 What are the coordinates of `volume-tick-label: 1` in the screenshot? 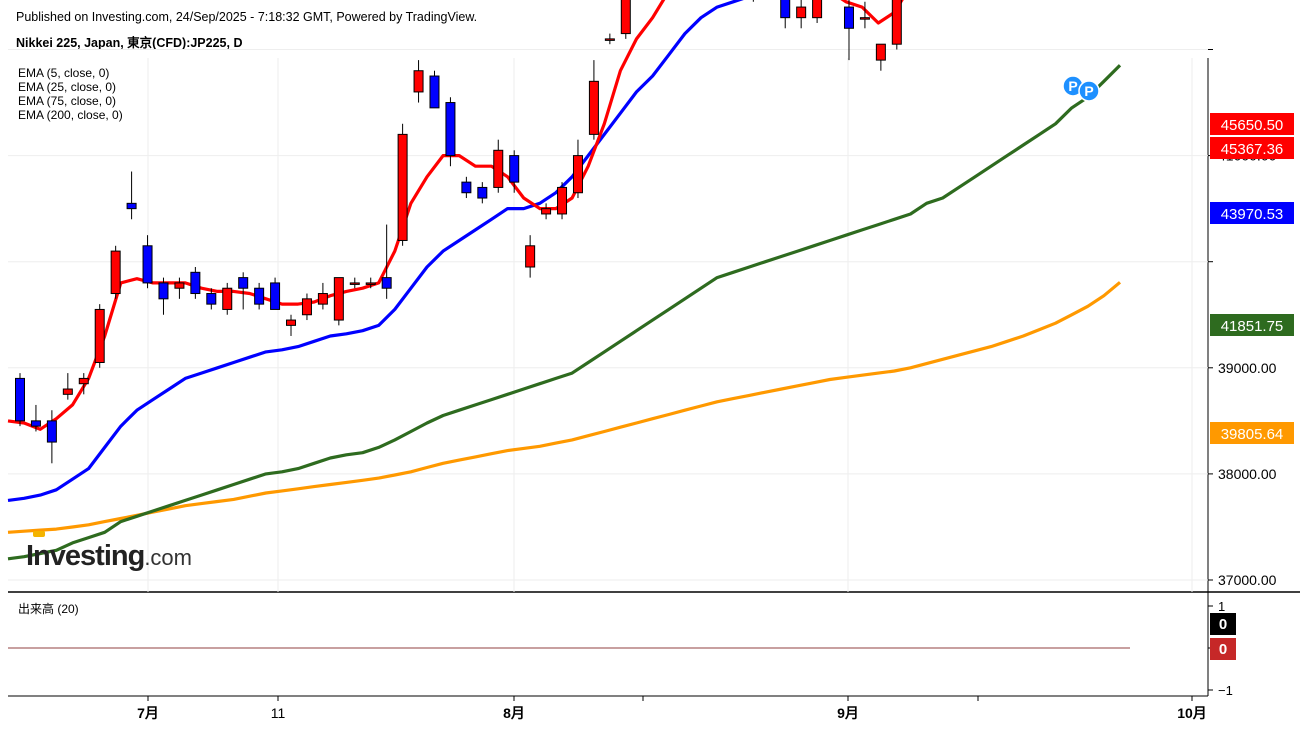 It's located at (1221, 606).